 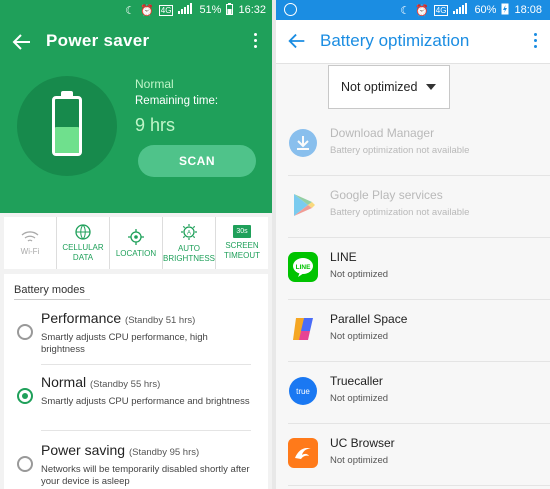 What do you see at coordinates (303, 329) in the screenshot?
I see `parallel-space-icon` at bounding box center [303, 329].